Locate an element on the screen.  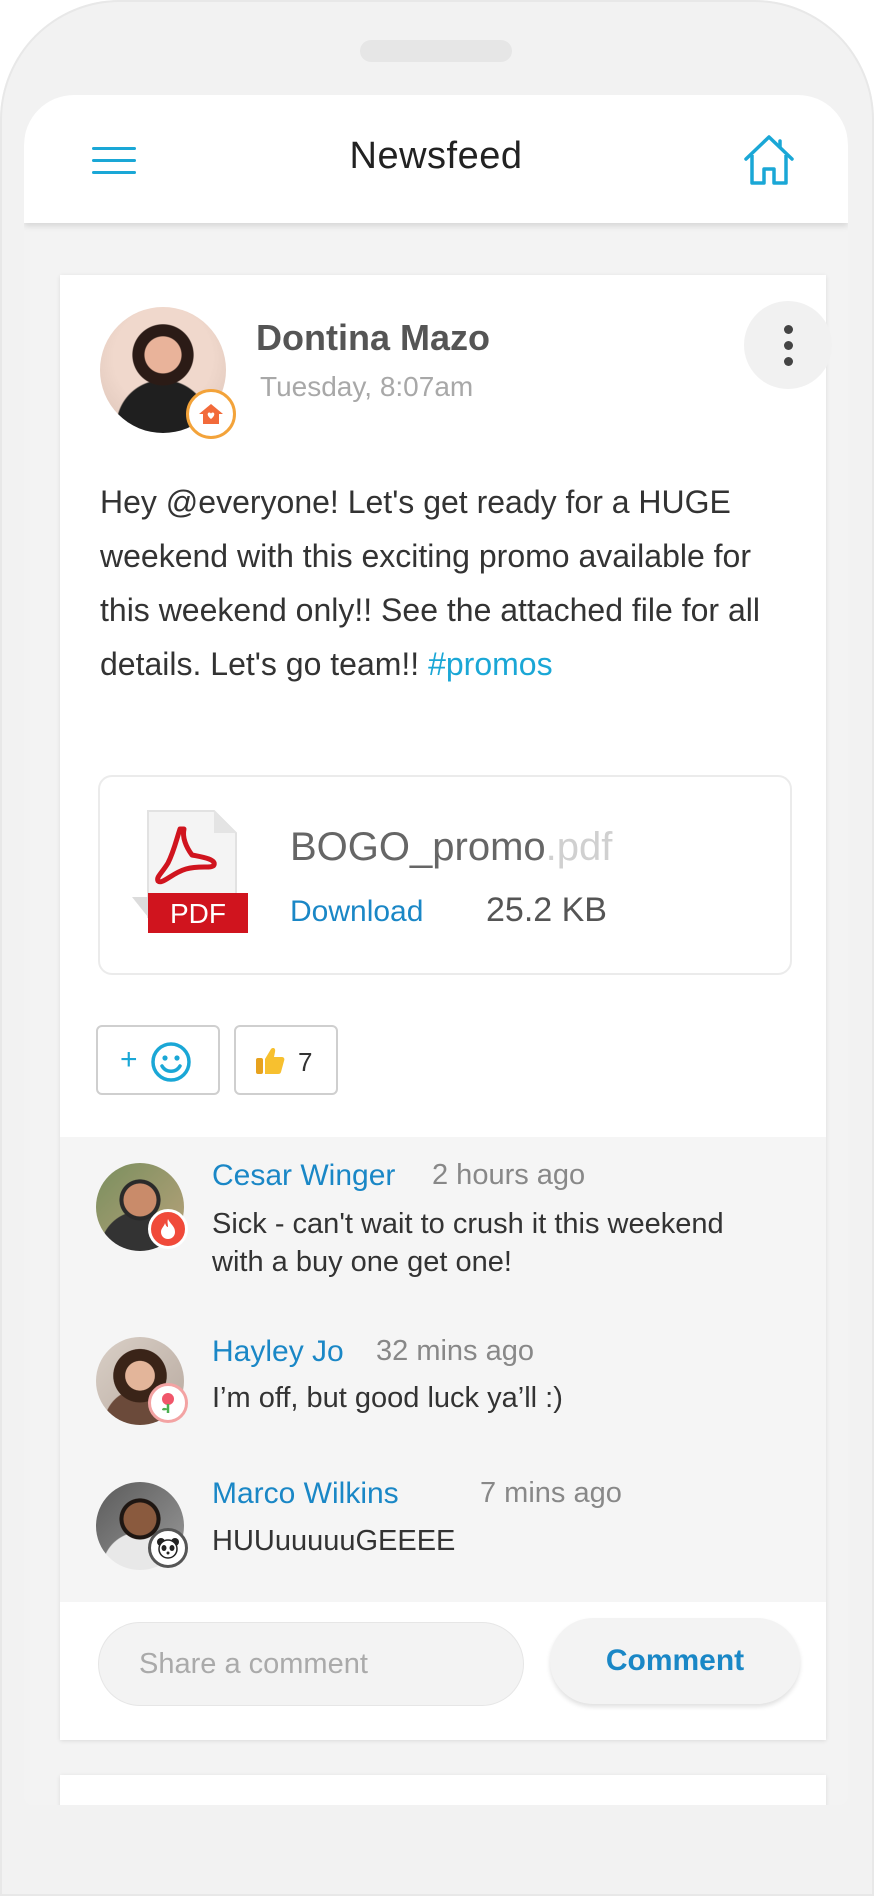
pdf-icon-label: PDF is located at coordinates (198, 913).